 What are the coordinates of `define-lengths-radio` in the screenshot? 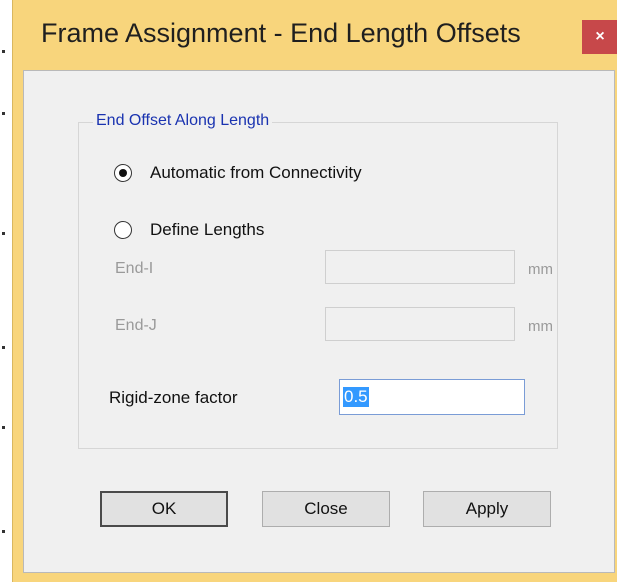 It's located at (123, 230).